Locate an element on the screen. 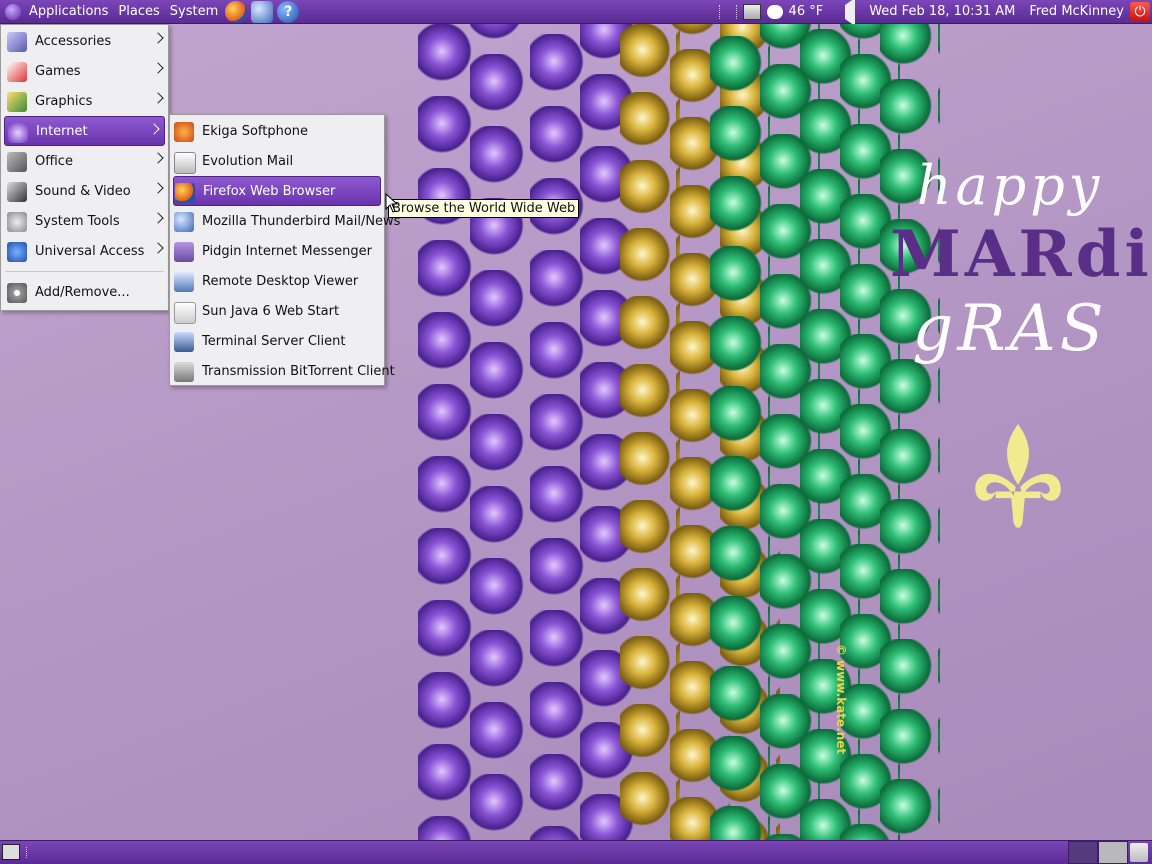 The height and width of the screenshot is (864, 1152). wallpaper-copyright: © www.kate.net is located at coordinates (841, 699).